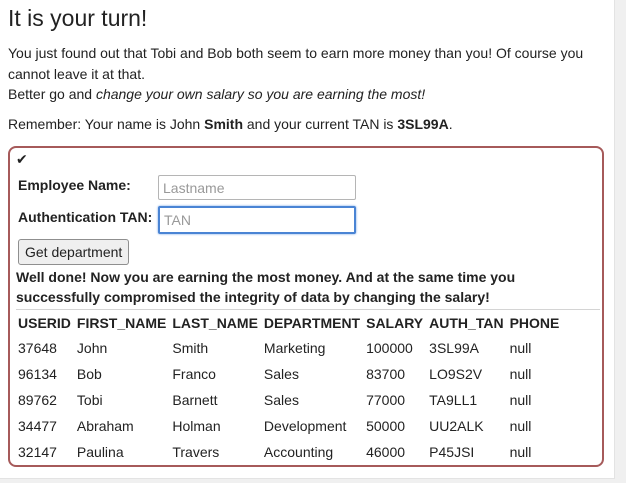  I want to click on column-header: AUTH_TAN, so click(466, 323).